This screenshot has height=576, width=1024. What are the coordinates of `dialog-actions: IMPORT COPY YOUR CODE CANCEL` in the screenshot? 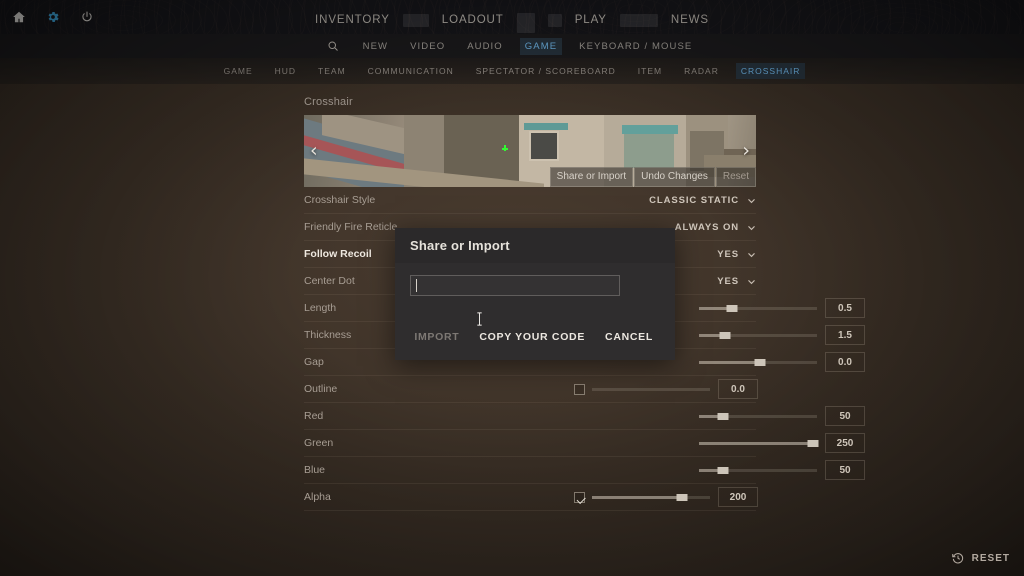 It's located at (535, 337).